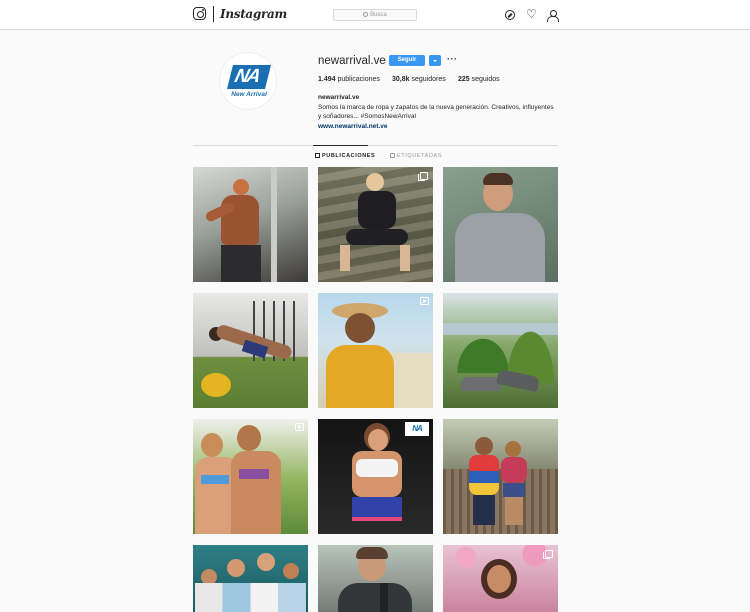 Image resolution: width=750 pixels, height=612 pixels. Describe the element at coordinates (327, 79) in the screenshot. I see `posts-count: 1.494` at that location.